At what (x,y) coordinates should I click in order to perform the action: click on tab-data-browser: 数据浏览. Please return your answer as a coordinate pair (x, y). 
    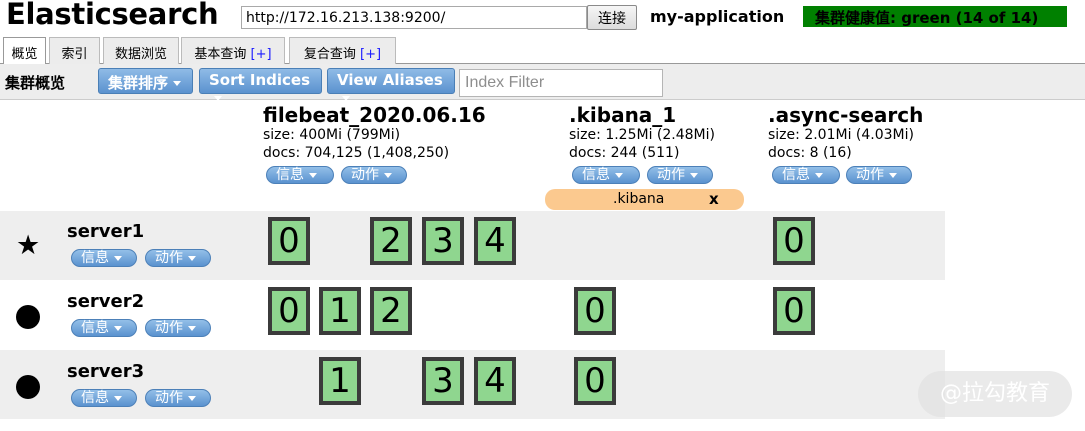
    Looking at the image, I should click on (141, 50).